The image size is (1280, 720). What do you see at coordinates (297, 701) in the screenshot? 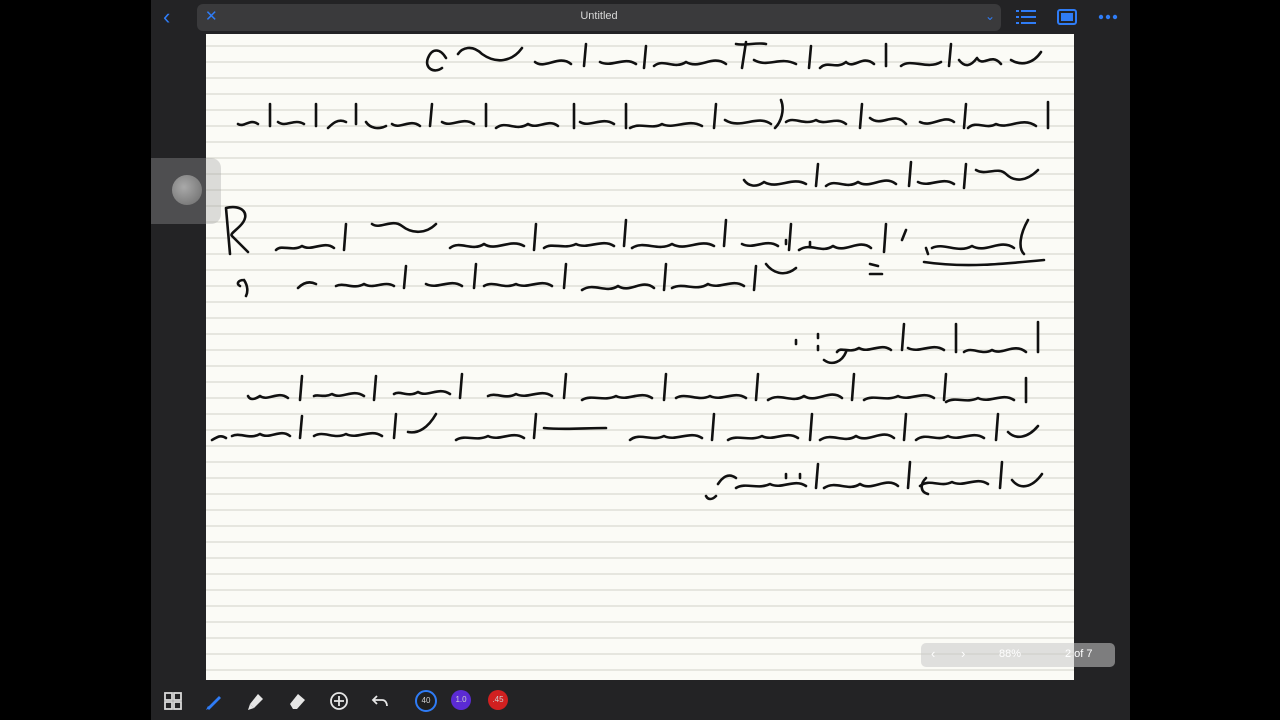
I see `eraser-icon` at bounding box center [297, 701].